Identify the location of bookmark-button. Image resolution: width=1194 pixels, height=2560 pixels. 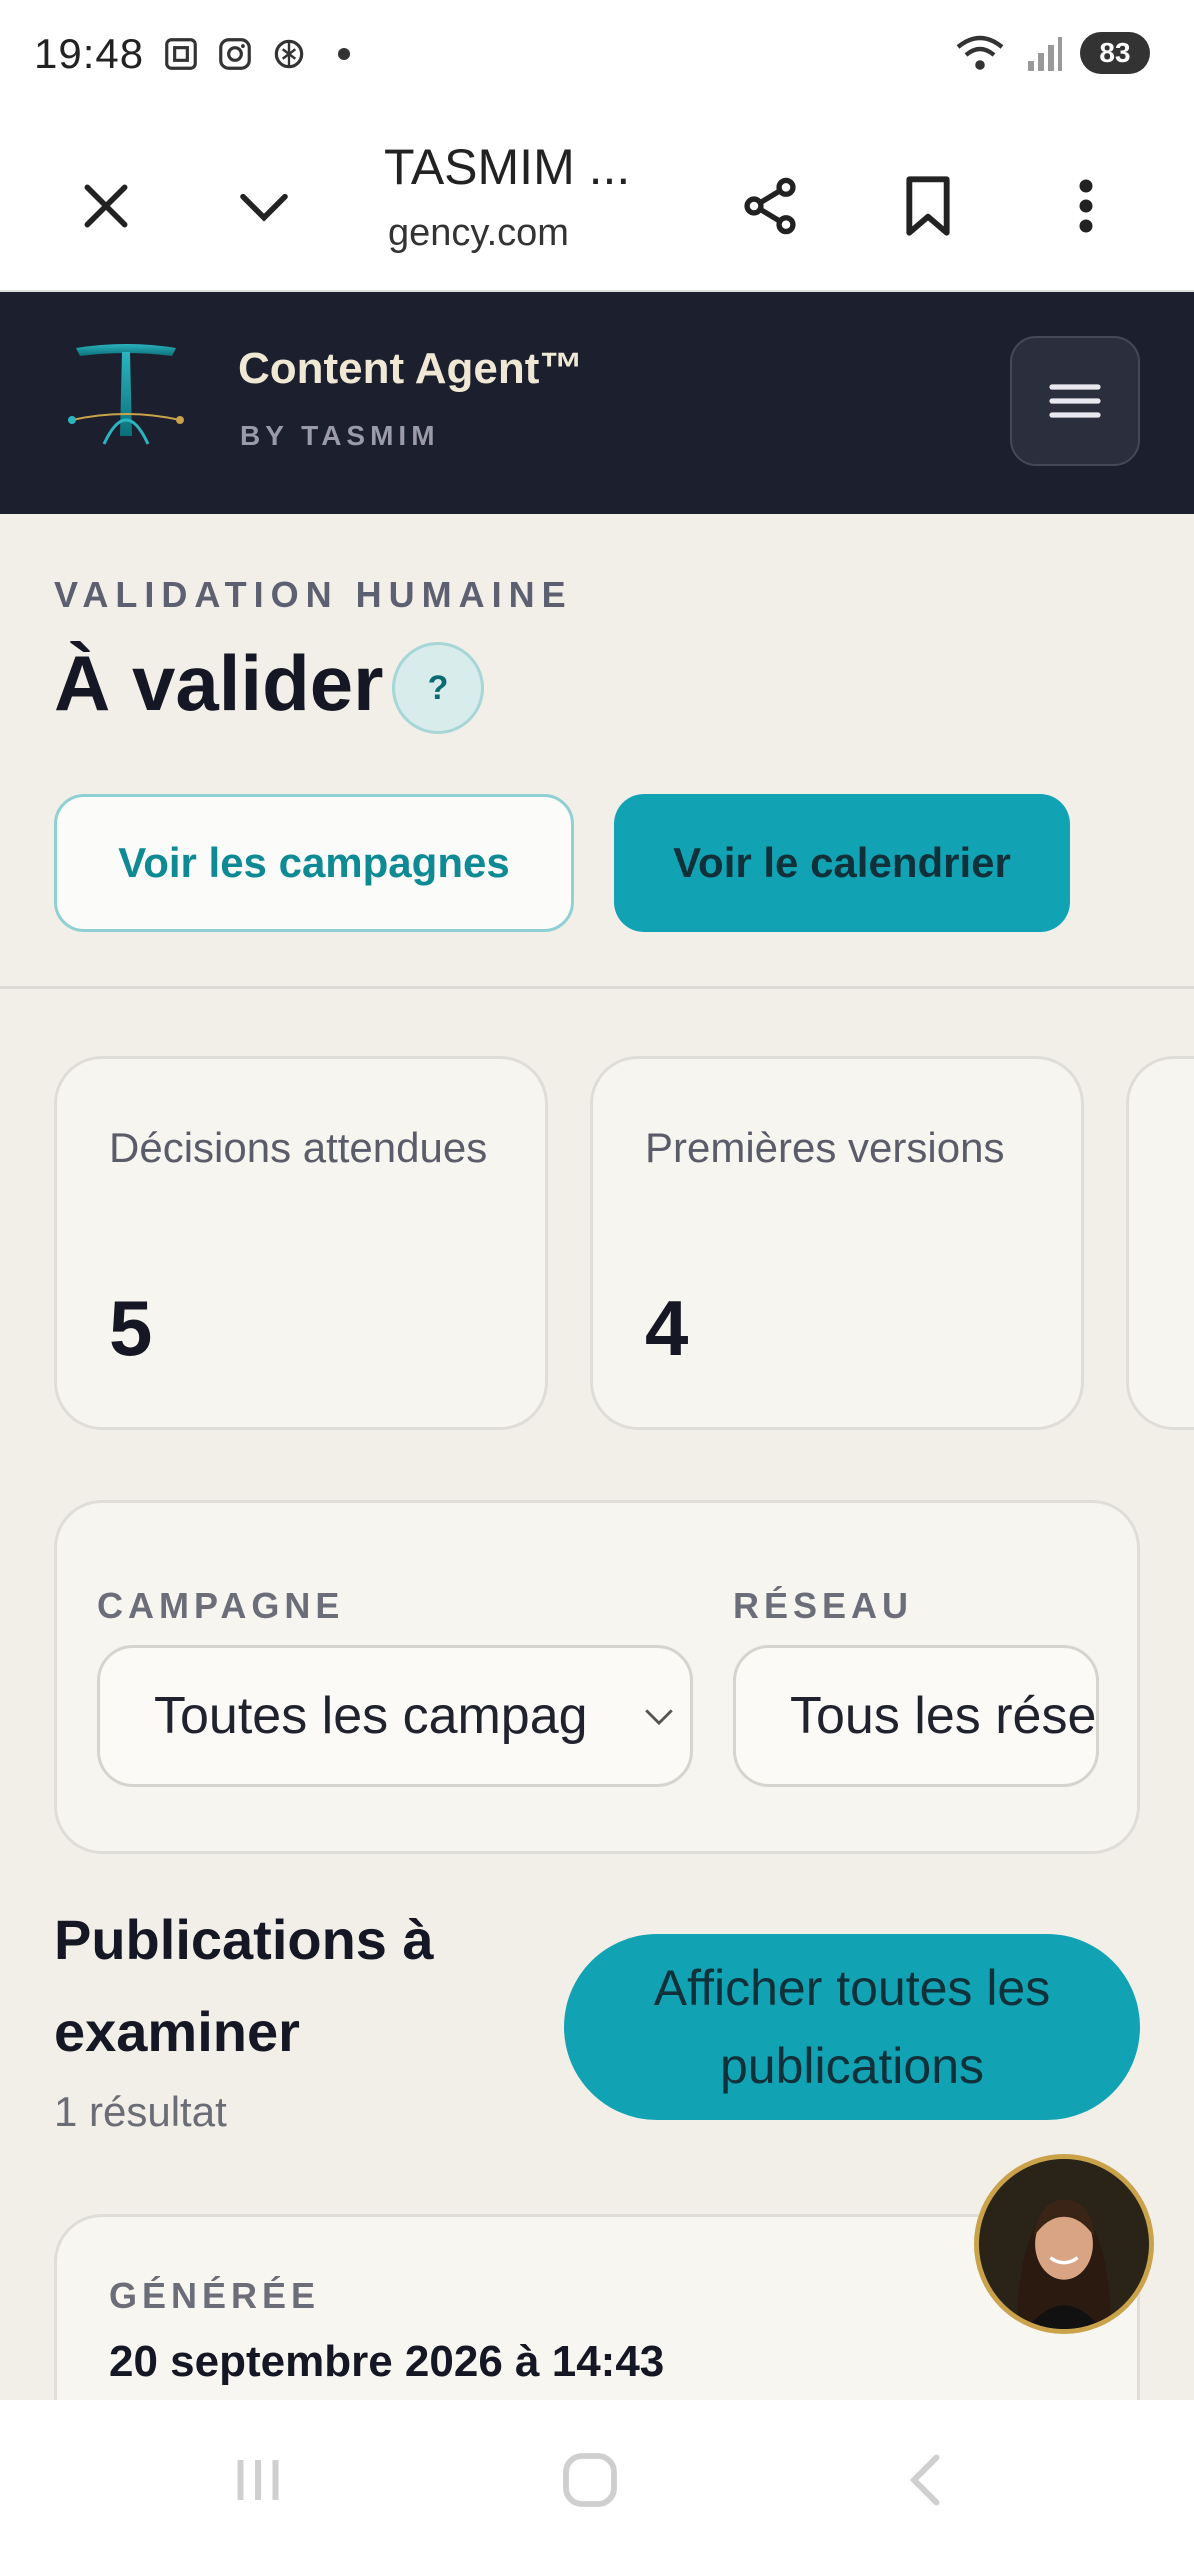
(928, 206).